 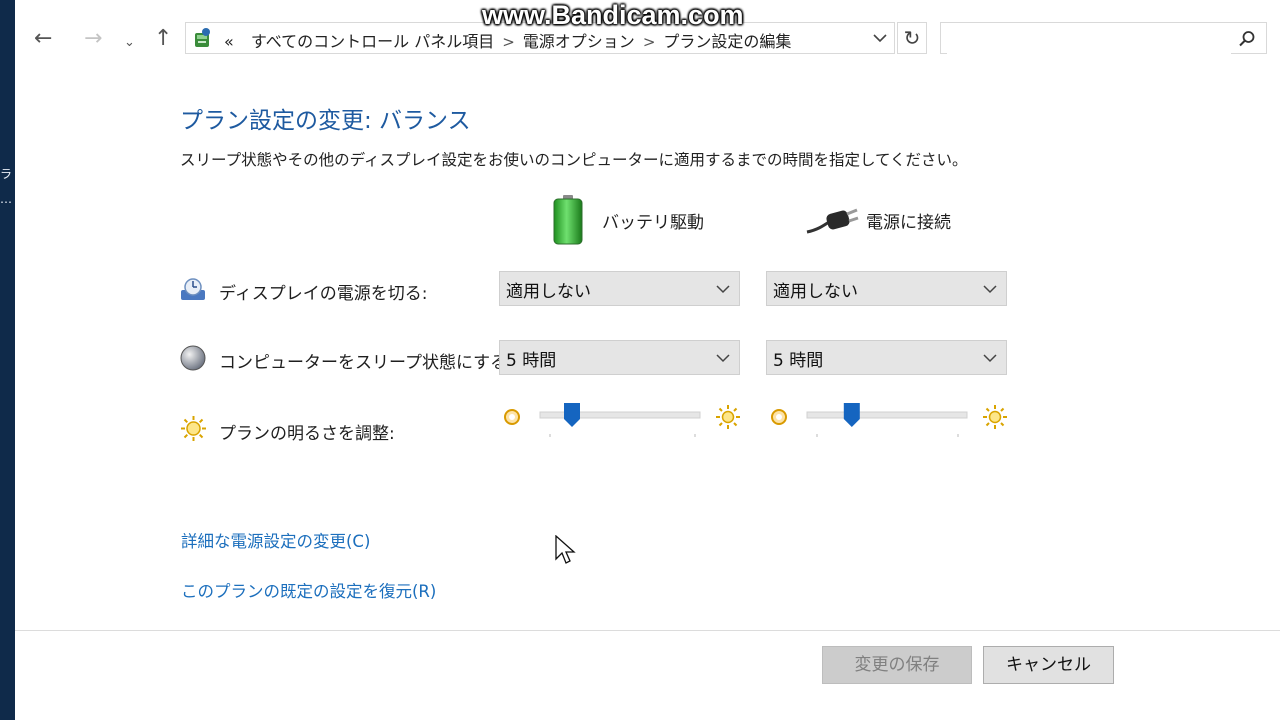 What do you see at coordinates (568, 220) in the screenshot?
I see `battery-icon` at bounding box center [568, 220].